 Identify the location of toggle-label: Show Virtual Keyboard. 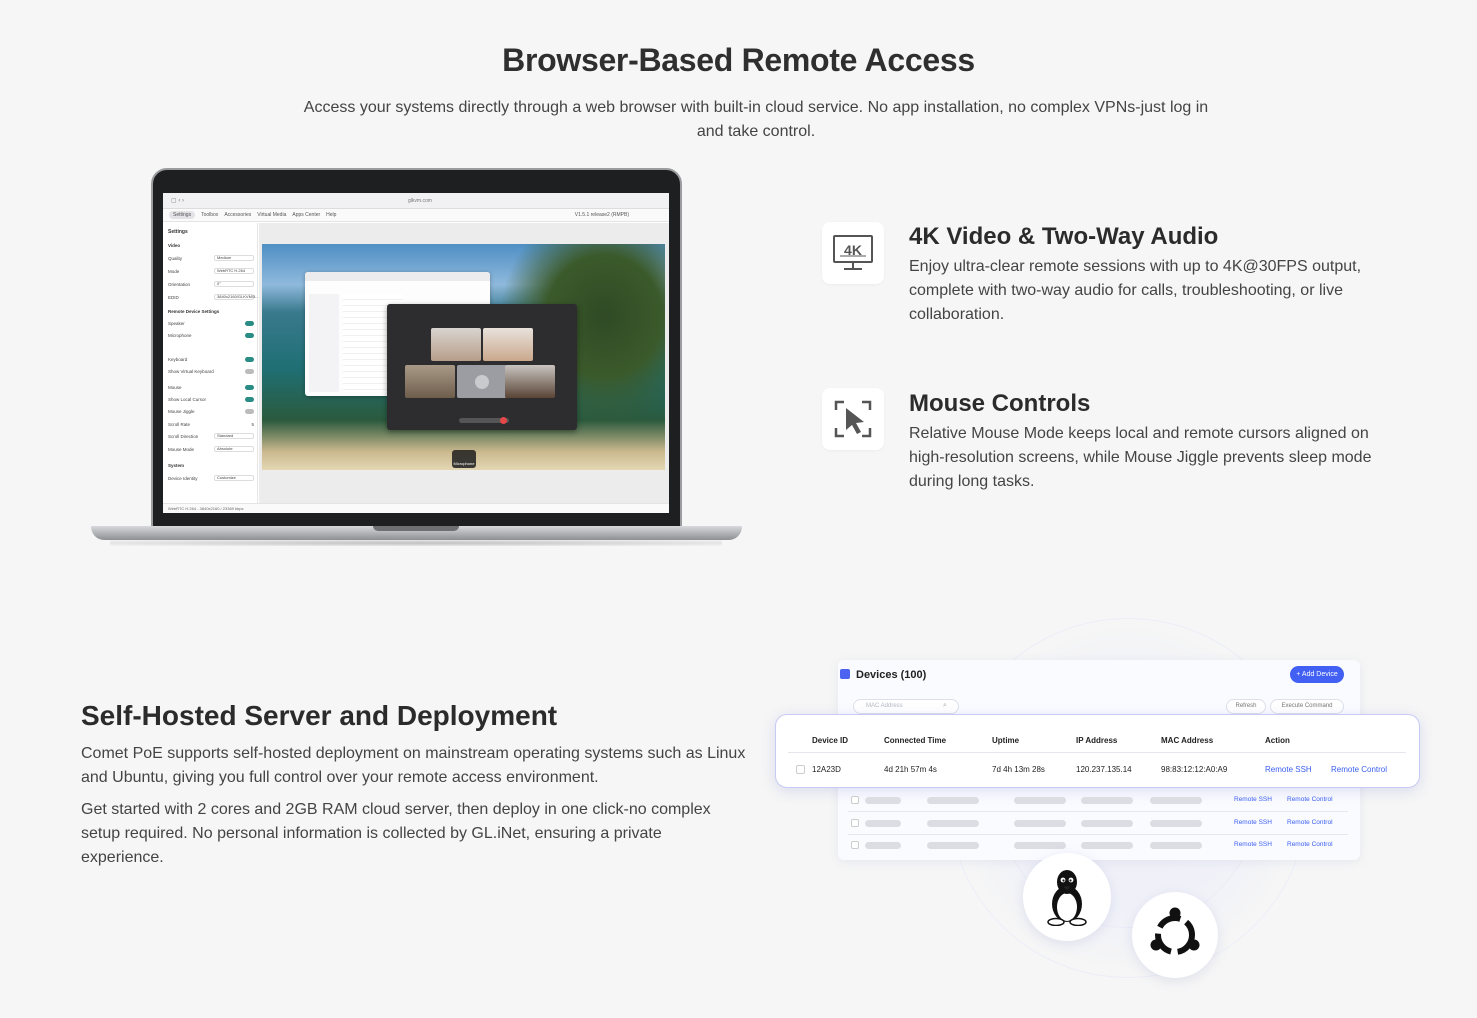
(191, 371).